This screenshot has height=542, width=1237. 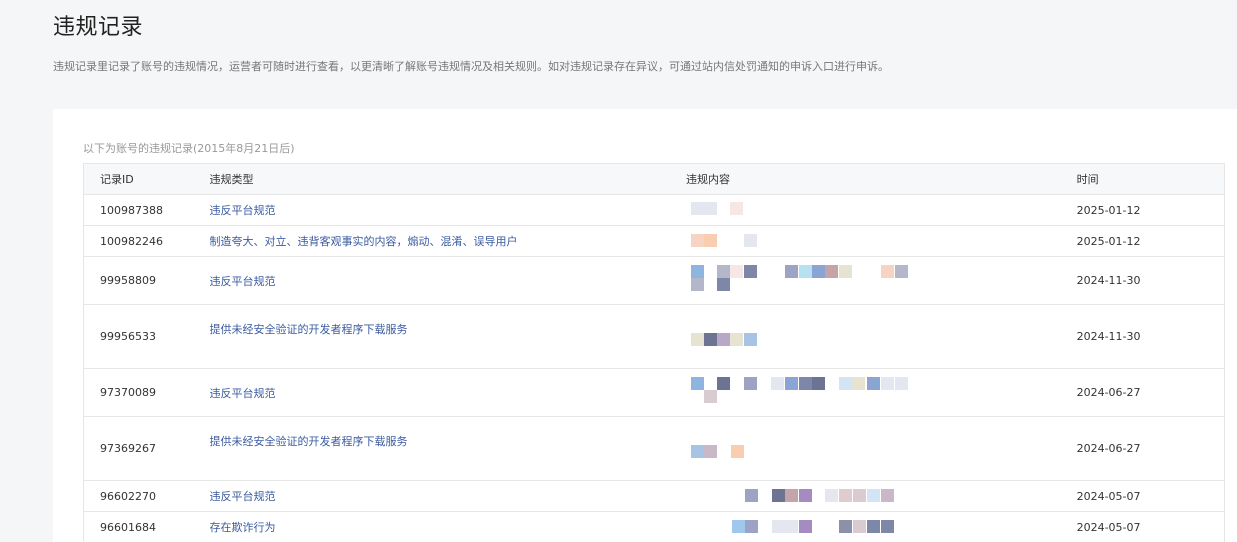 I want to click on table-row: 97370089 违反平台规范 2024-06-27, so click(x=654, y=392).